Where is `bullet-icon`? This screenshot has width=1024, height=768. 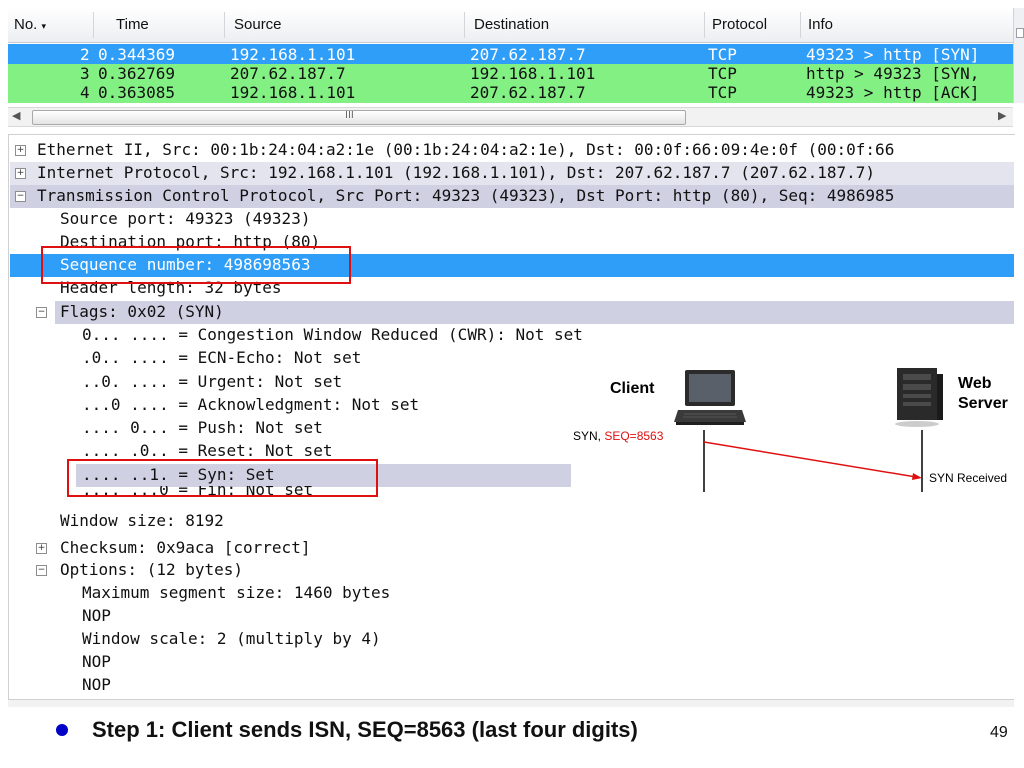 bullet-icon is located at coordinates (62, 730).